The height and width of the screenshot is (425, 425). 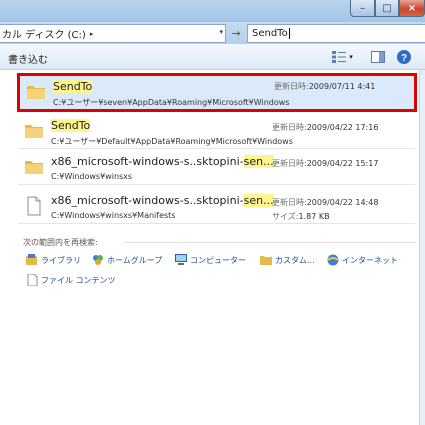 I want to click on views-dropdown-icon: ▾, so click(x=351, y=57).